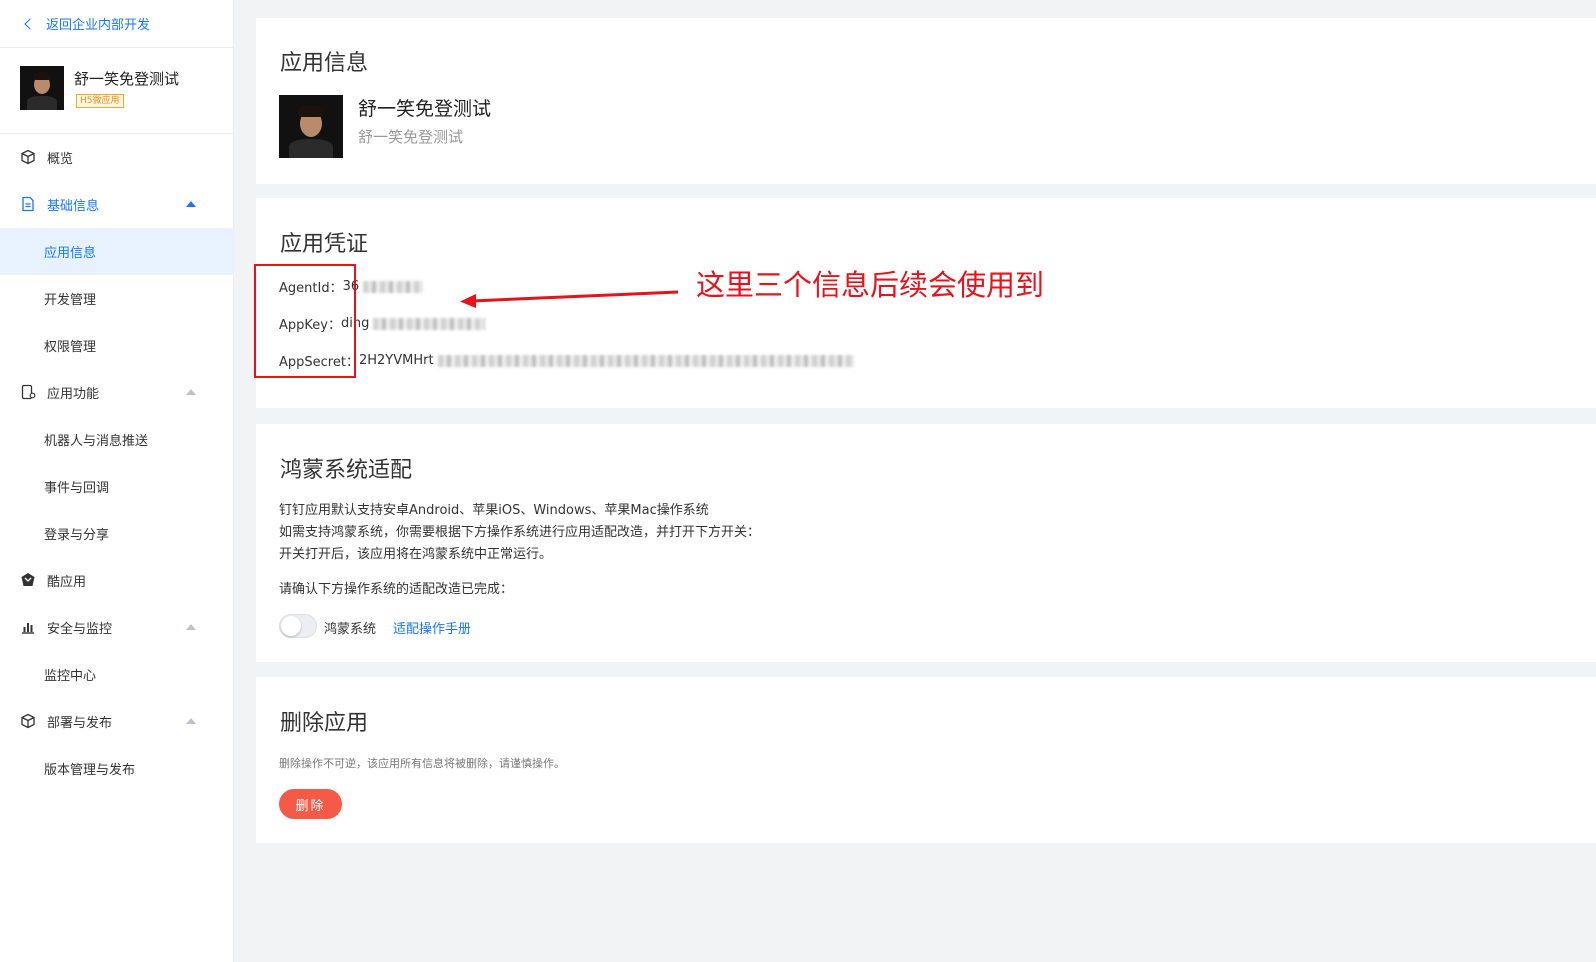 The height and width of the screenshot is (962, 1596). Describe the element at coordinates (870, 285) in the screenshot. I see `annotation-text: 这里三个信息后续会使用到` at that location.